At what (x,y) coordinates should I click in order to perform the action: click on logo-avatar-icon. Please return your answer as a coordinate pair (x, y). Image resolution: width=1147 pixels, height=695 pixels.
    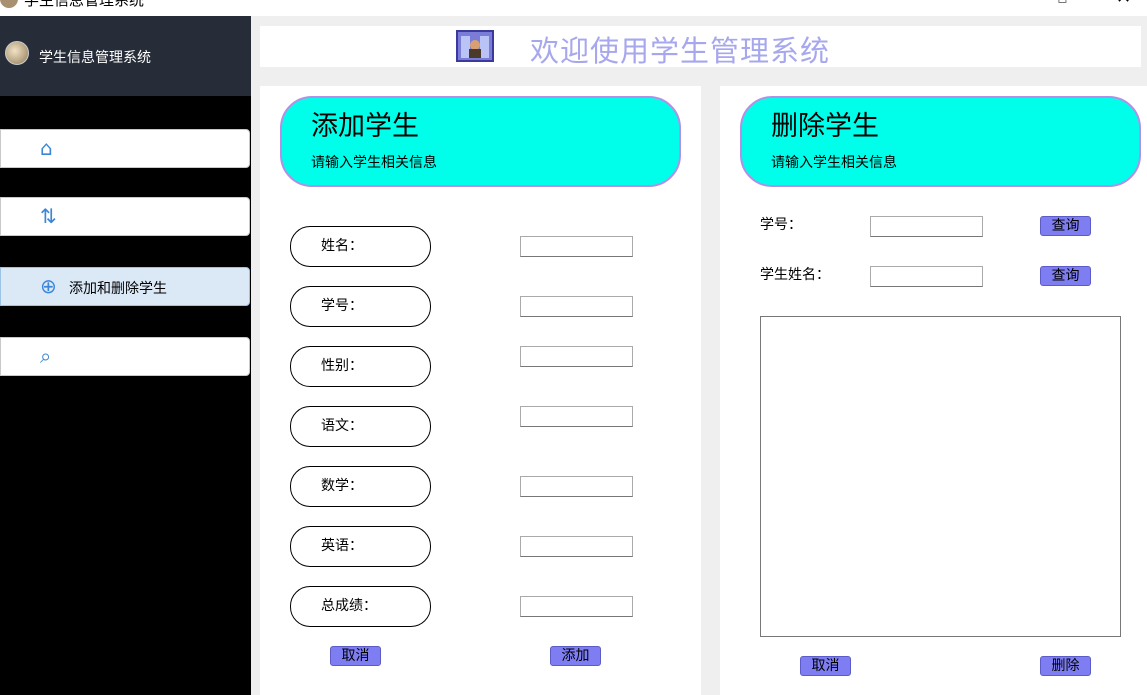
    Looking at the image, I should click on (17, 53).